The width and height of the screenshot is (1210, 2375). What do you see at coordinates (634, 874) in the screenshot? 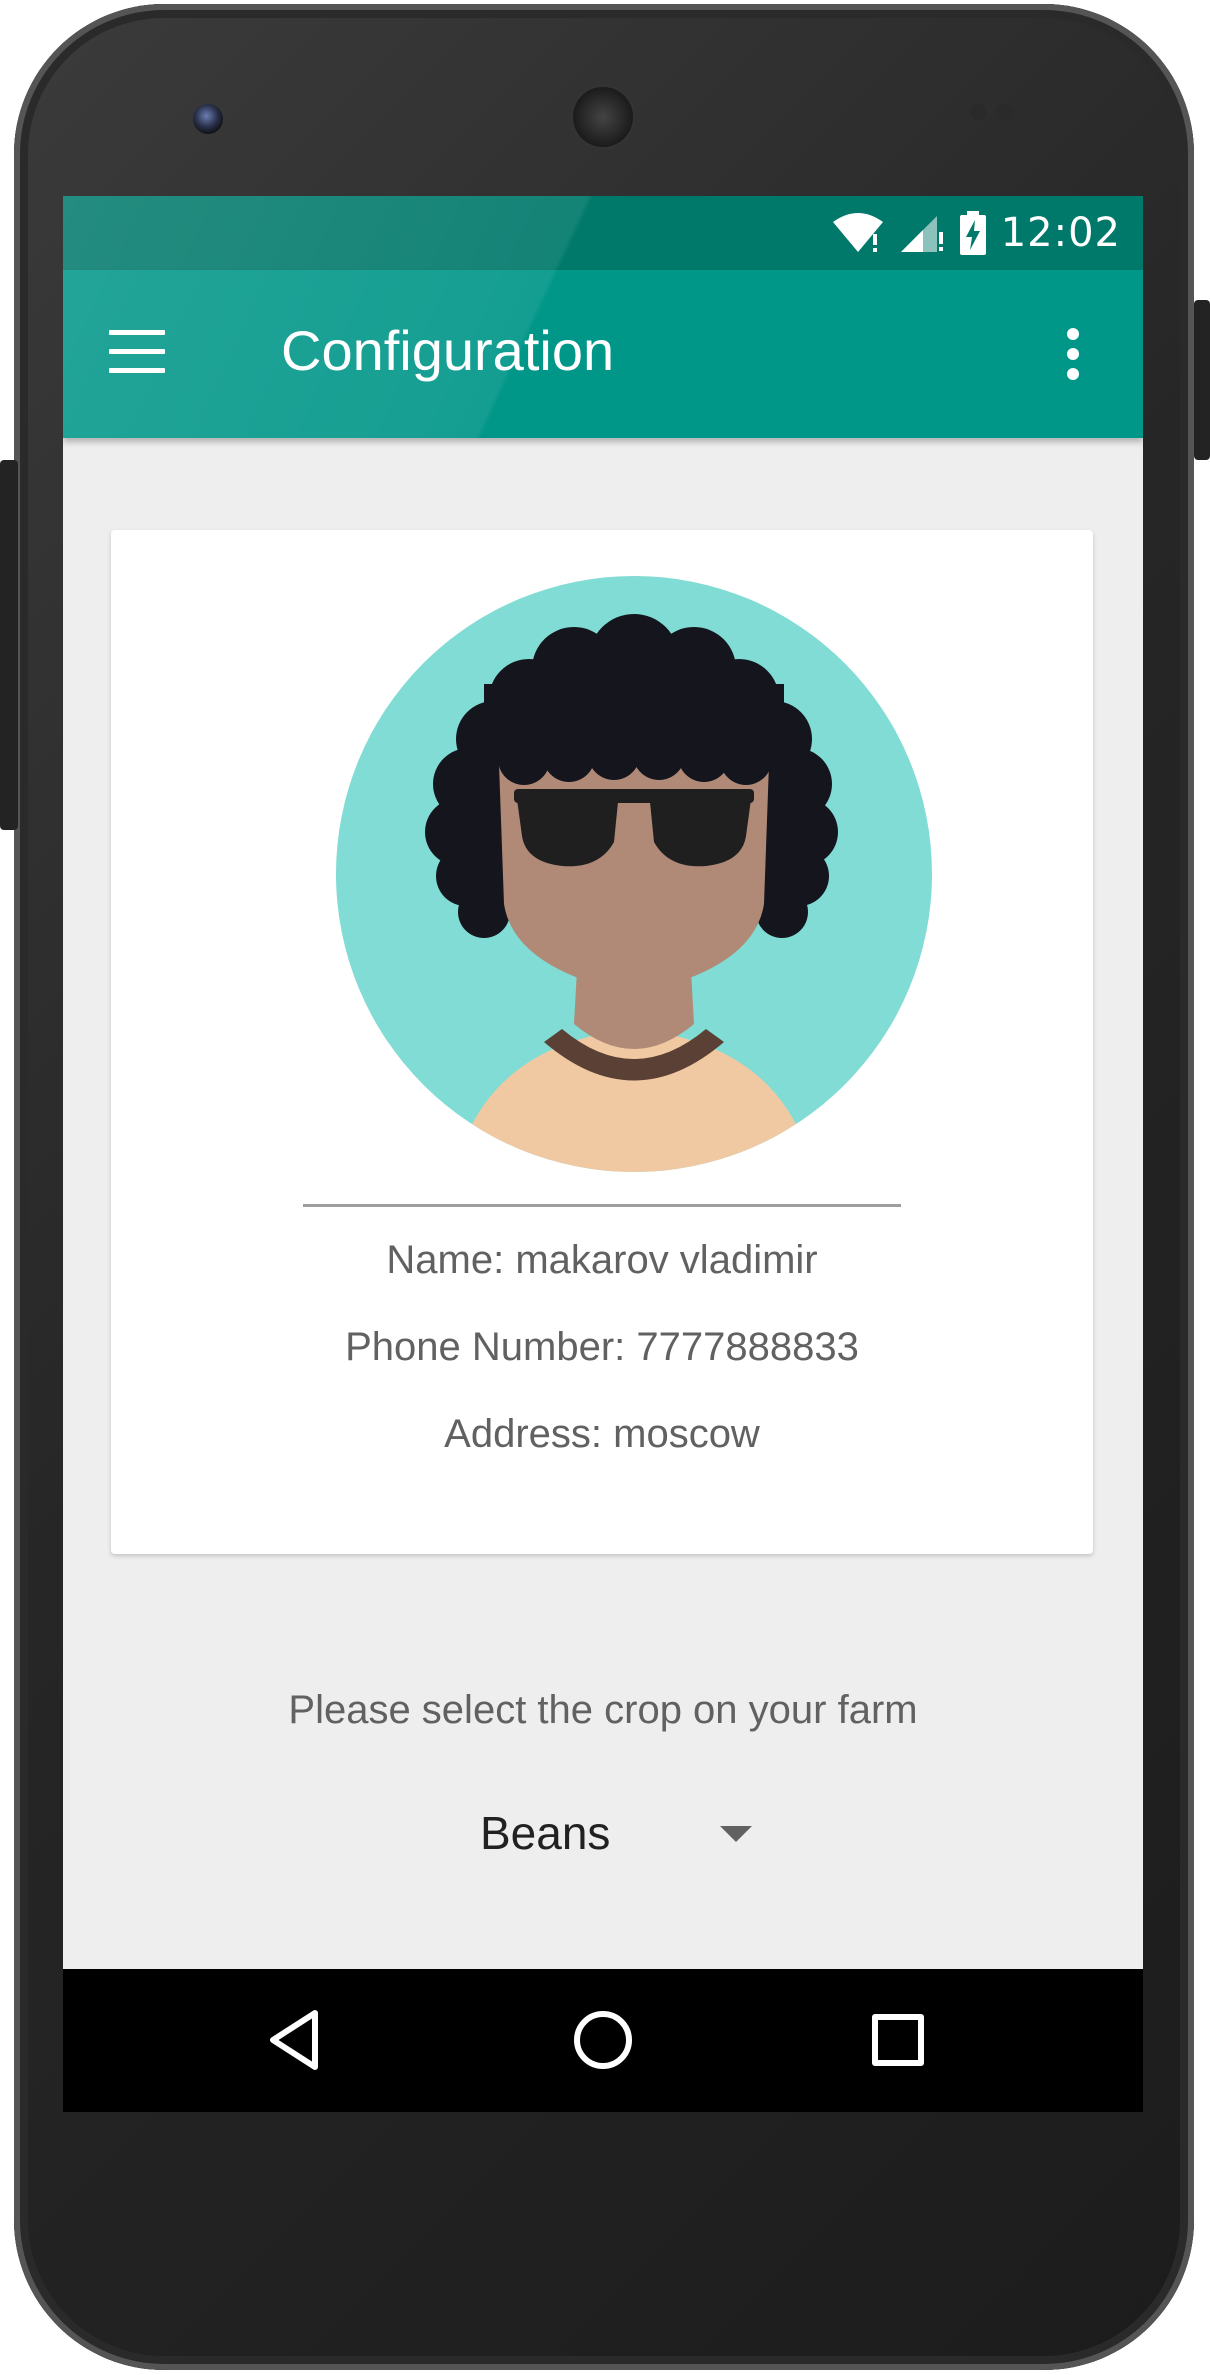
I see `avatar-icon` at bounding box center [634, 874].